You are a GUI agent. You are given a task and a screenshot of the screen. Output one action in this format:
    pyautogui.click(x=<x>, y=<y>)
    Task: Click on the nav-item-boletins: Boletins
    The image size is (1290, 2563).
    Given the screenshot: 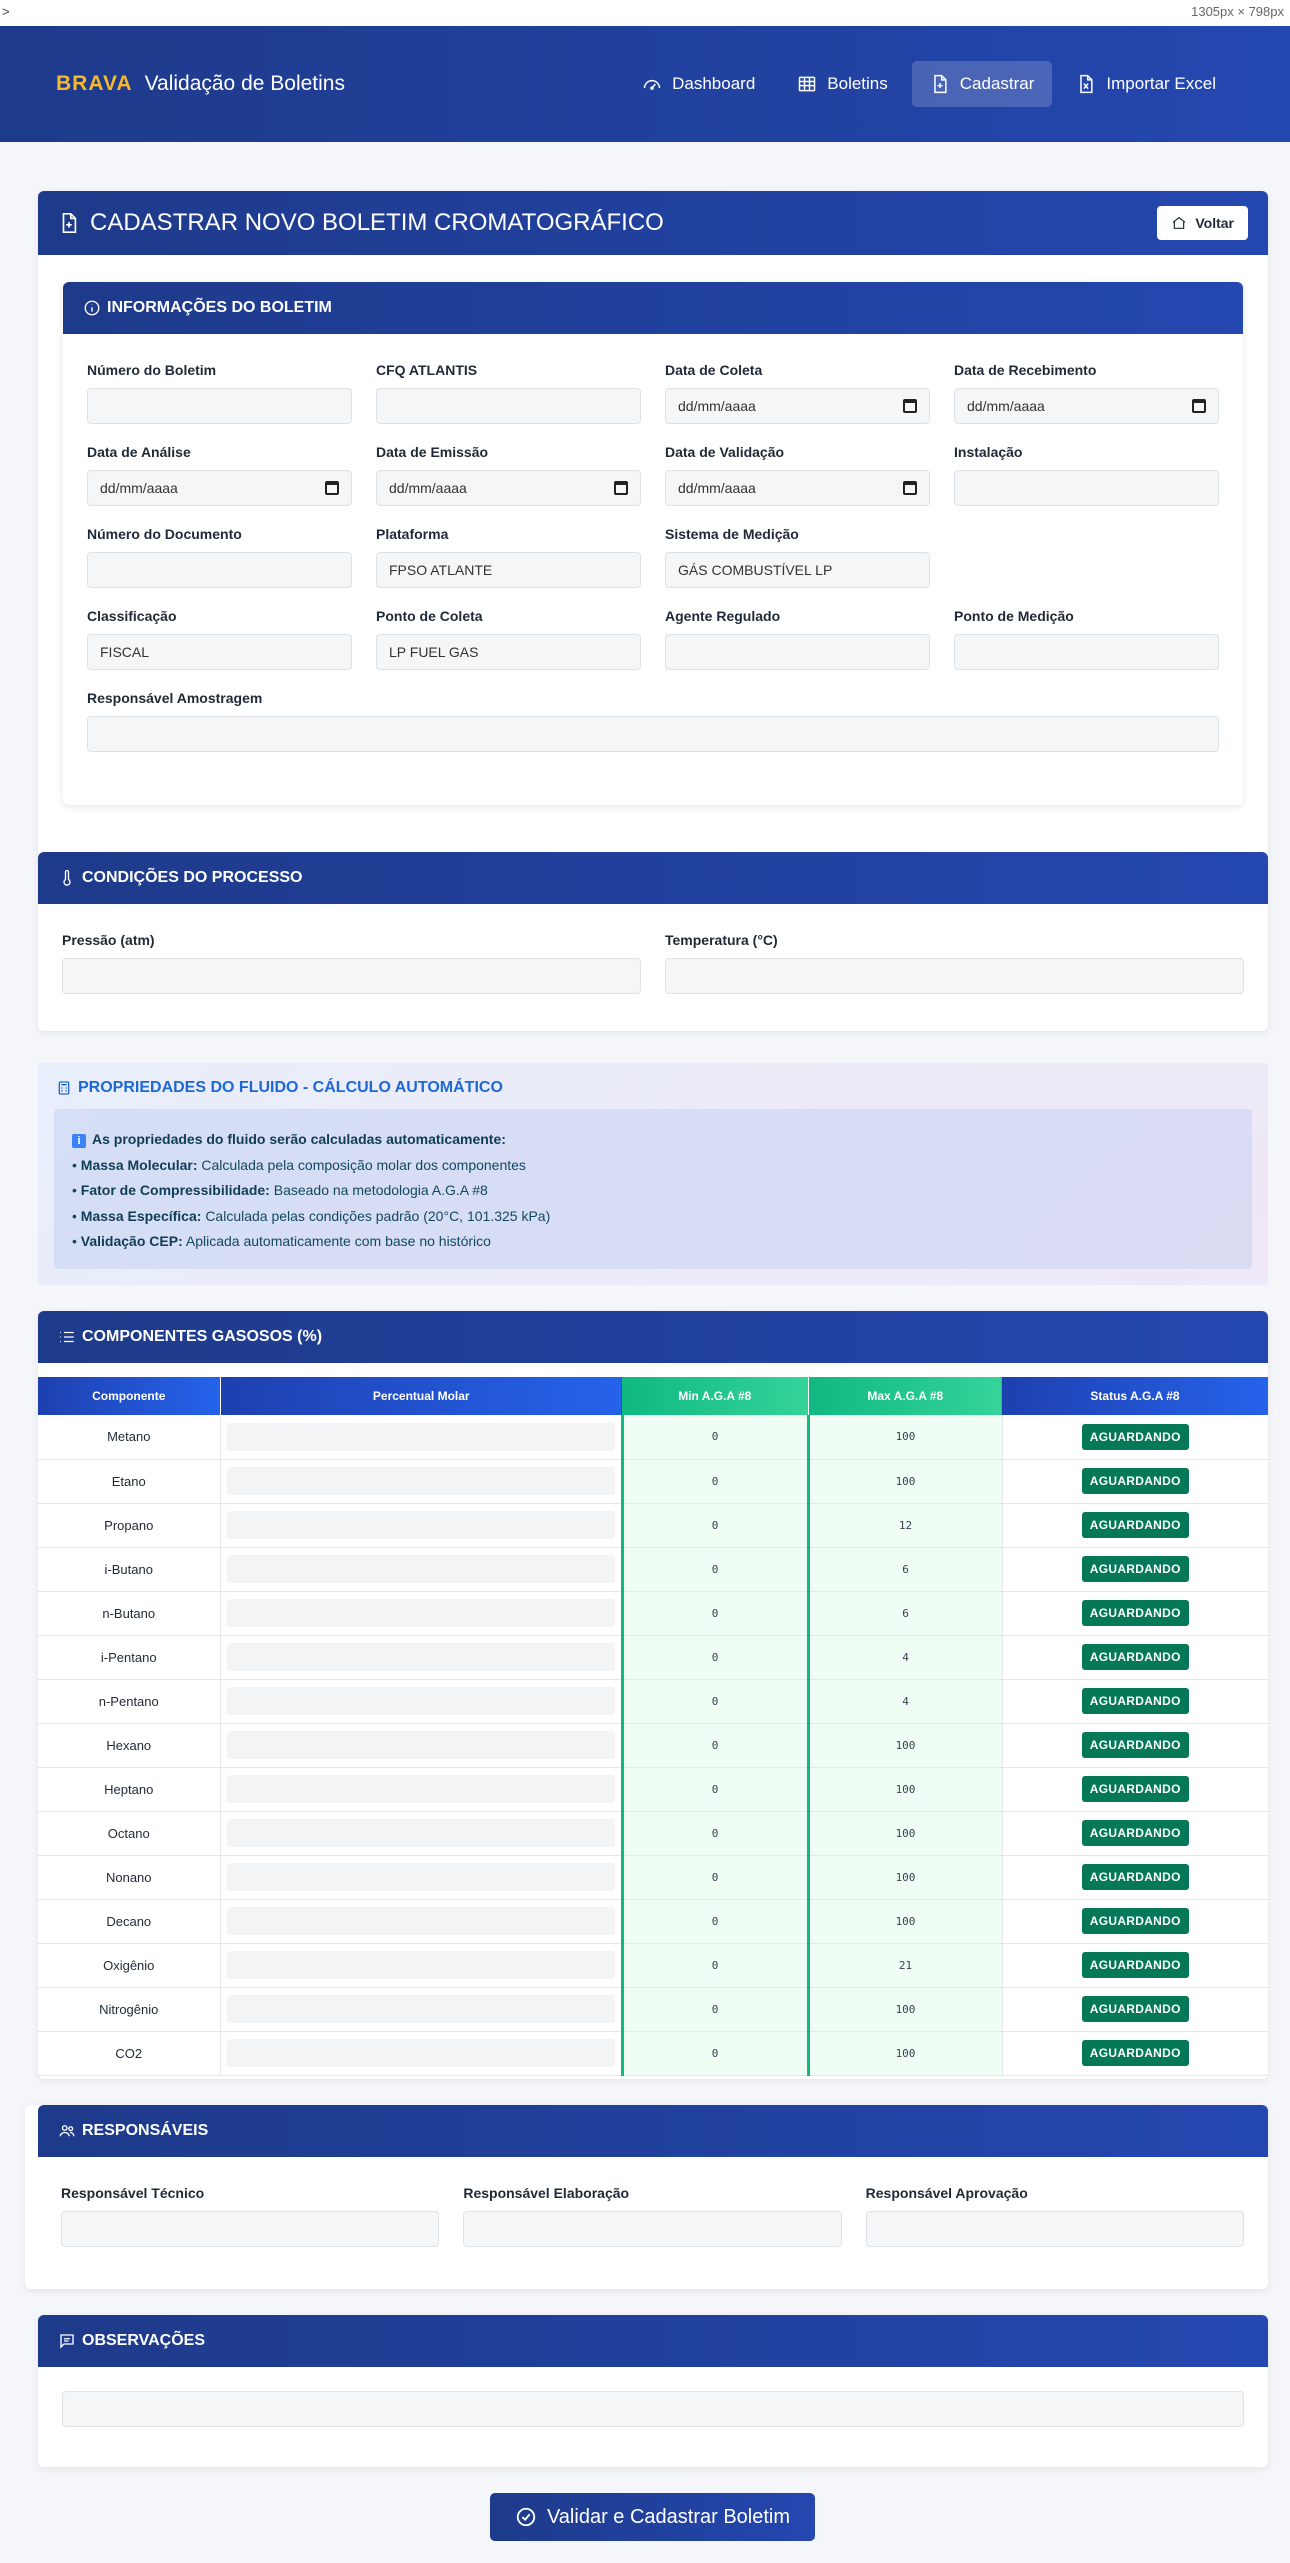 What is the action you would take?
    pyautogui.click(x=842, y=84)
    